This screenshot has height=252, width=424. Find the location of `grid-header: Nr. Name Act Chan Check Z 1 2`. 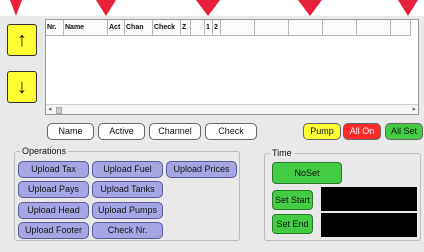

grid-header: Nr. Name Act Chan Check Z 1 2 is located at coordinates (228, 28).